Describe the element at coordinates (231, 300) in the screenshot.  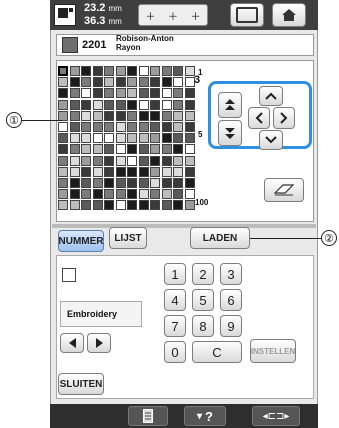
I see `key-6: 6` at that location.